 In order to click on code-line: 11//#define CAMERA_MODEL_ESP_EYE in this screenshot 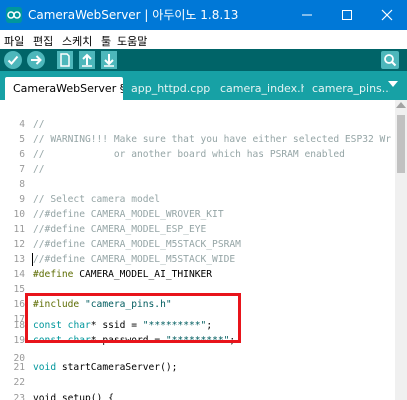, I will do `click(110, 229)`.